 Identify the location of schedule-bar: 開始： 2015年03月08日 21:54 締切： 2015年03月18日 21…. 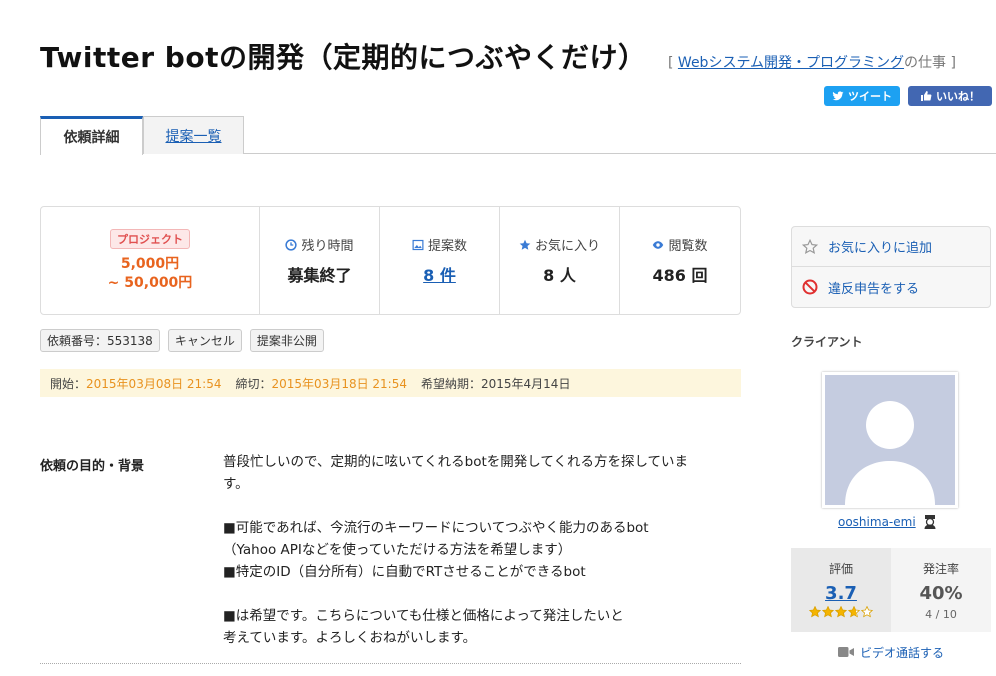
(390, 383).